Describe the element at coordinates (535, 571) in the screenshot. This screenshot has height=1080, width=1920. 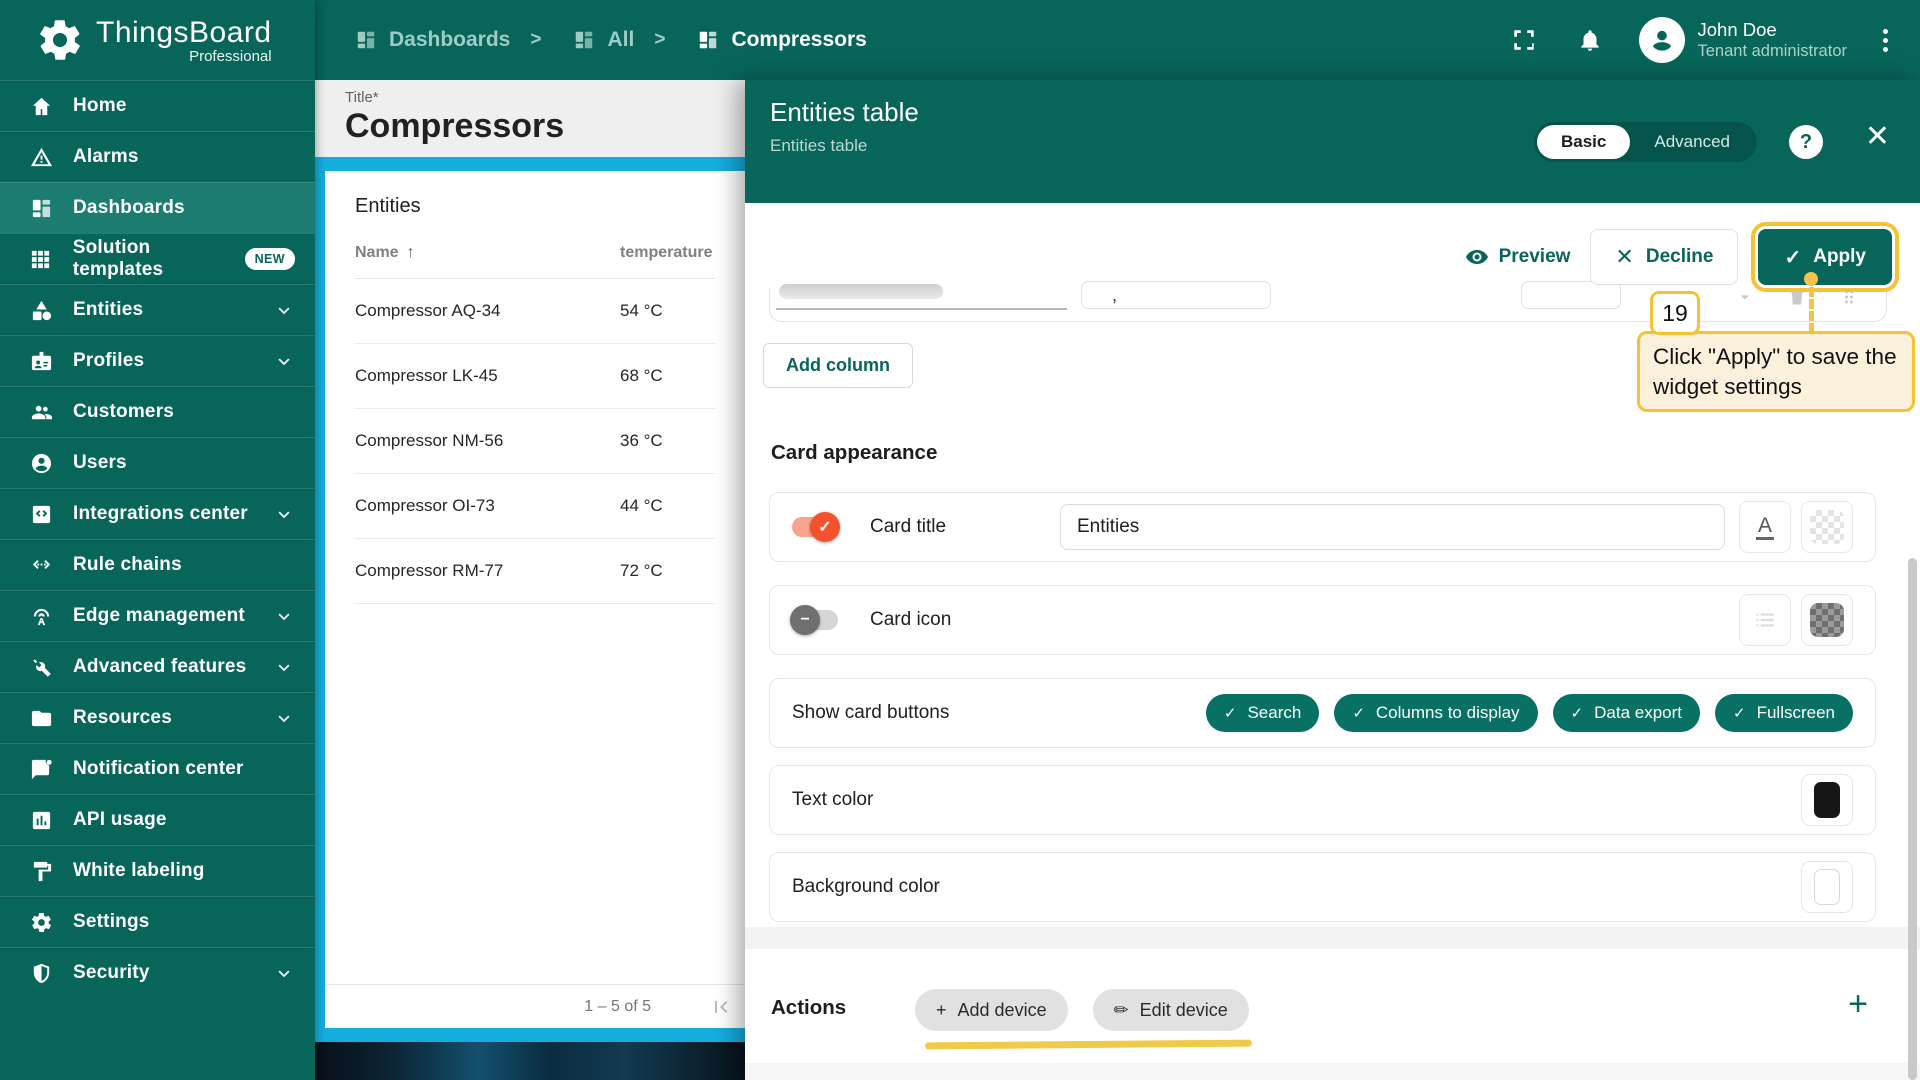
I see `table-row: Compressor RM-77 72 °C` at that location.